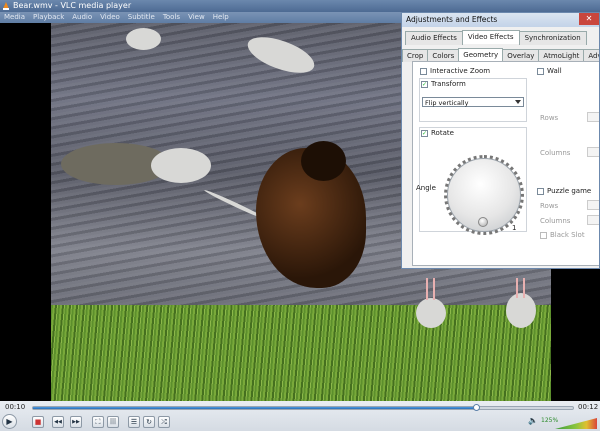 This screenshot has height=431, width=600. Describe the element at coordinates (476, 407) in the screenshot. I see `seek-handle` at that location.